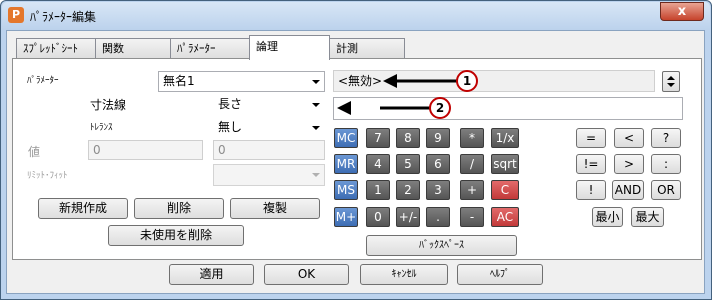  What do you see at coordinates (591, 138) in the screenshot?
I see `op-equals: =` at bounding box center [591, 138].